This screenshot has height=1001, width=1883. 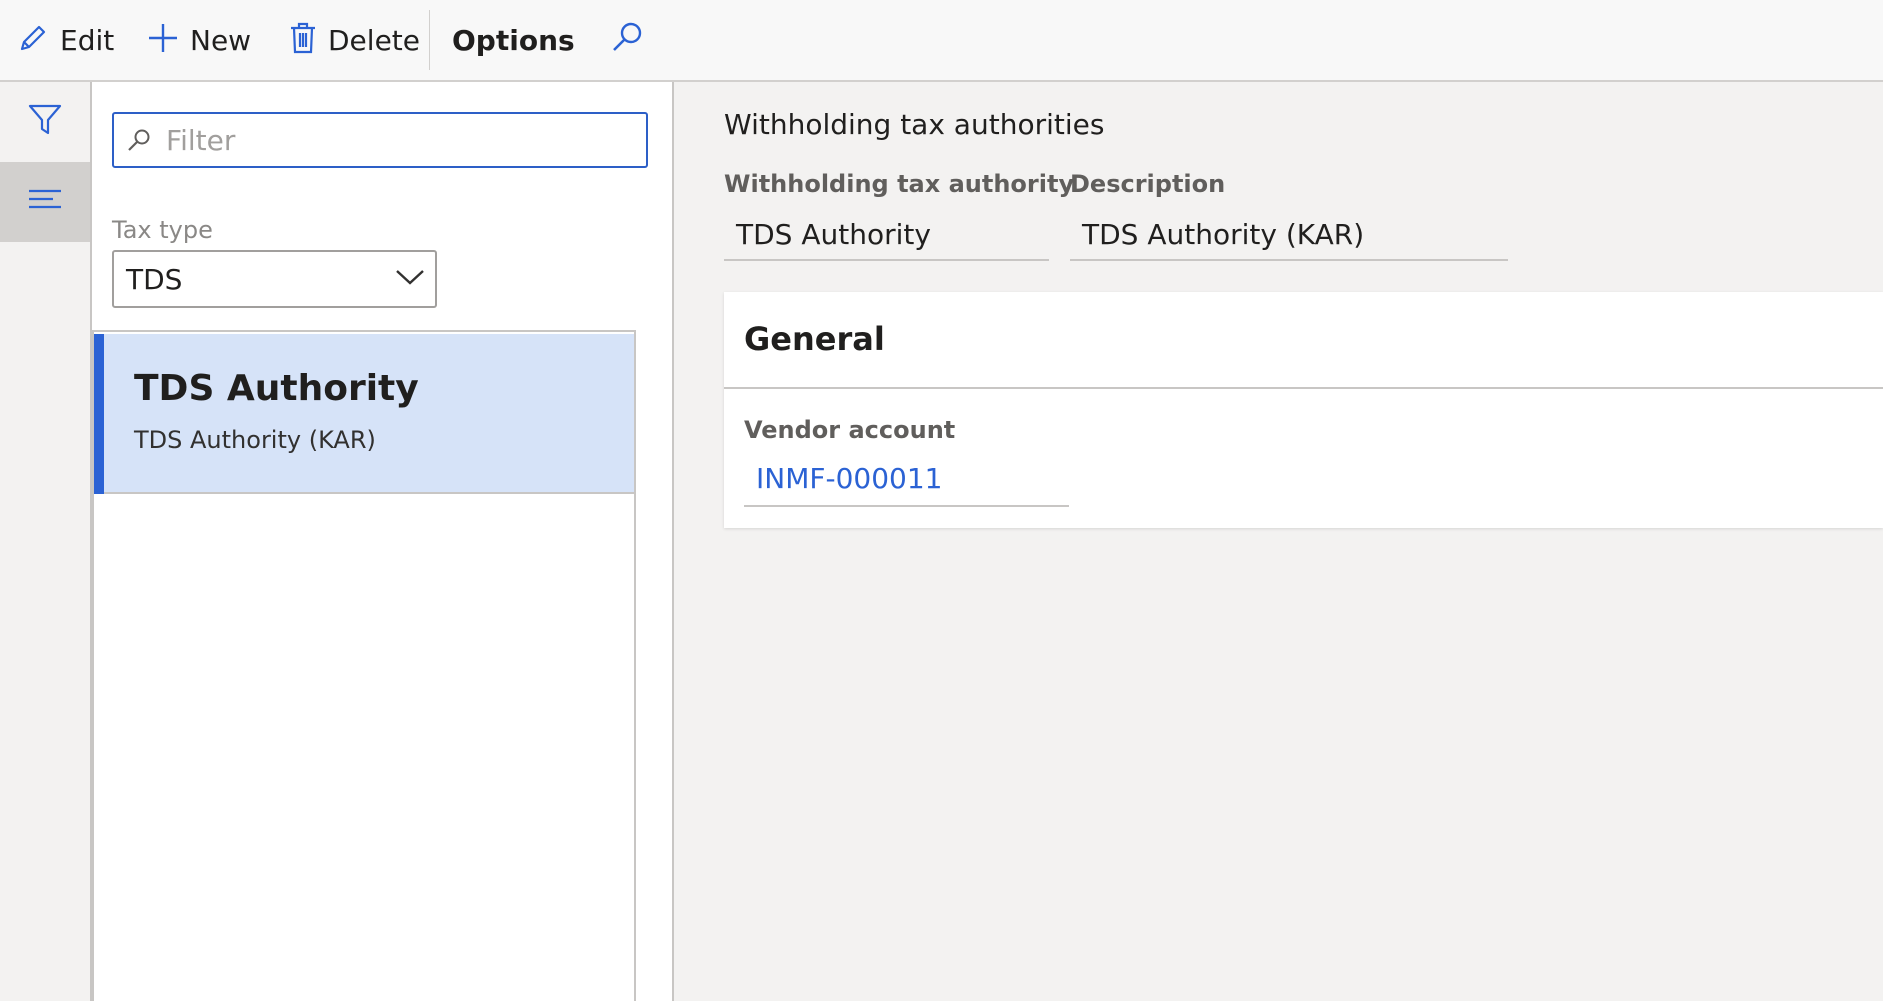 I want to click on general-divider, so click(x=1303, y=388).